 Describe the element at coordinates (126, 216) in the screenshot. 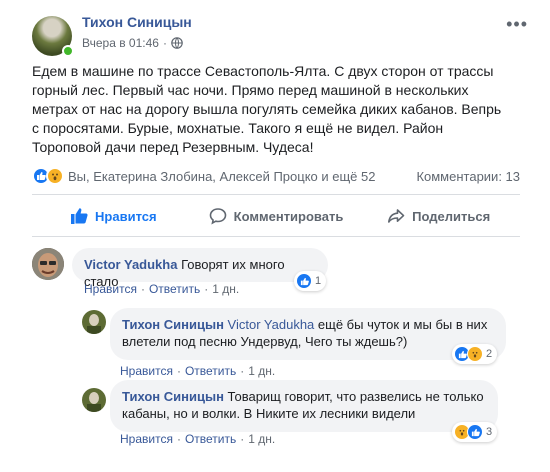

I see `like-button-label: Нравится` at that location.